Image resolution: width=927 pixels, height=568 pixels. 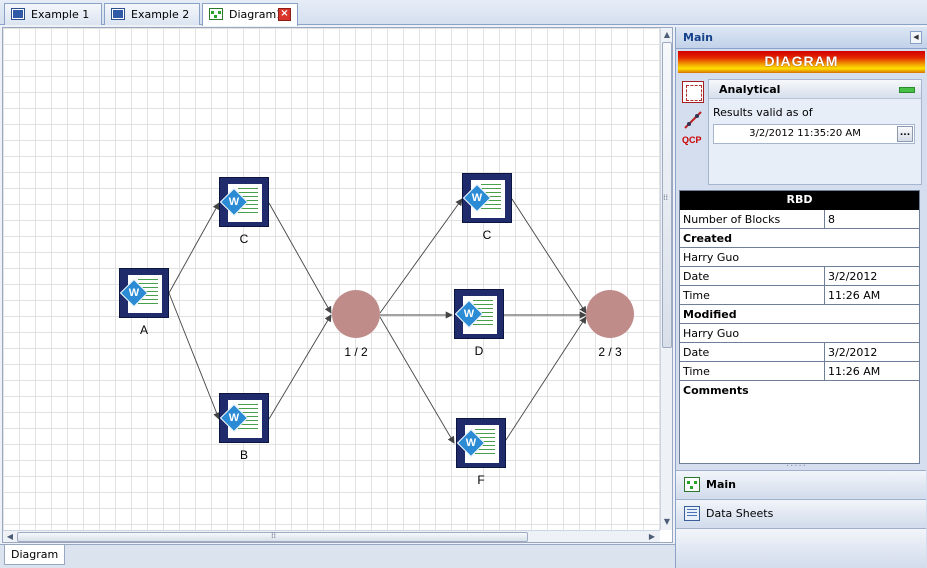 What do you see at coordinates (716, 390) in the screenshot?
I see `section-label: Comments` at bounding box center [716, 390].